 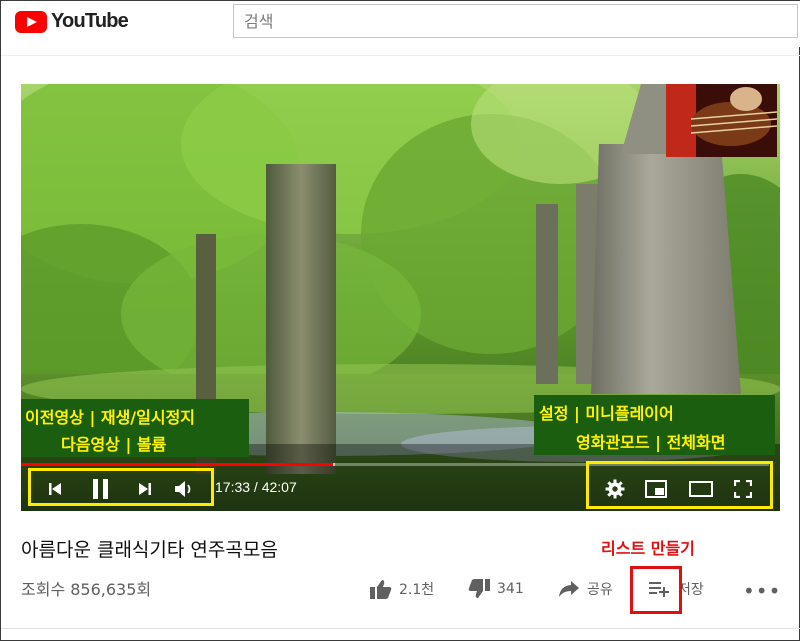 What do you see at coordinates (585, 589) in the screenshot?
I see `share-button: 공유` at bounding box center [585, 589].